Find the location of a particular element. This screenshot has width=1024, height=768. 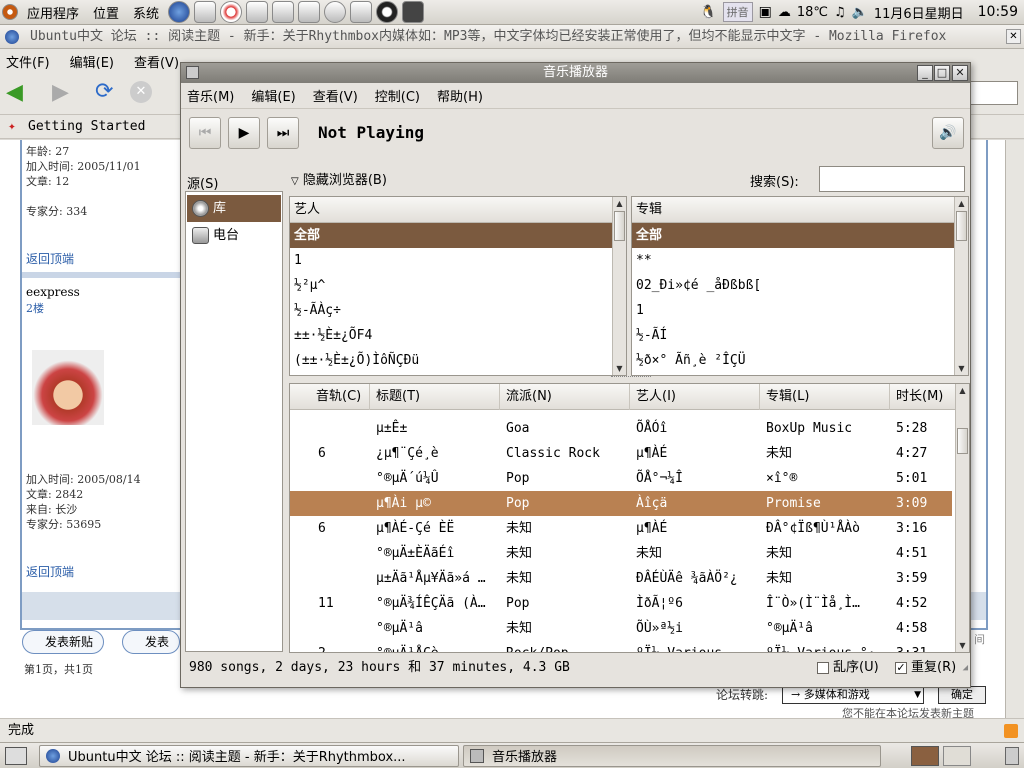

game-launcher-icon is located at coordinates (361, 12).